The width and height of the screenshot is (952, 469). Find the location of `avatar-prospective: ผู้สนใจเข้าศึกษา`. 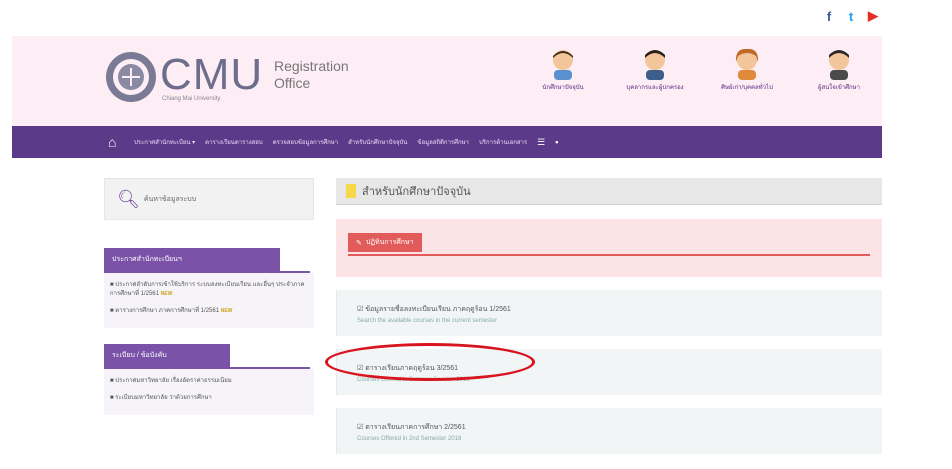

avatar-prospective: ผู้สนใจเข้าศึกษา is located at coordinates (839, 70).